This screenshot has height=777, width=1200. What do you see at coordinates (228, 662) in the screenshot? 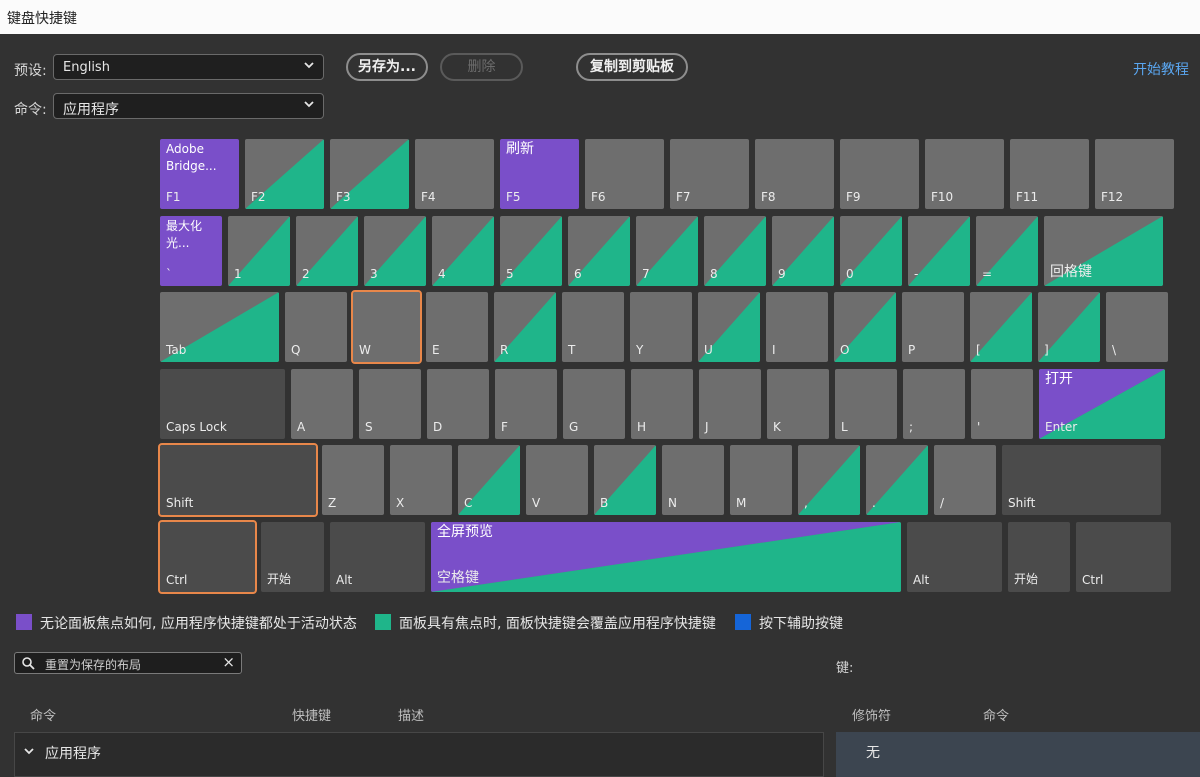
I see `clear-icon: ×` at bounding box center [228, 662].